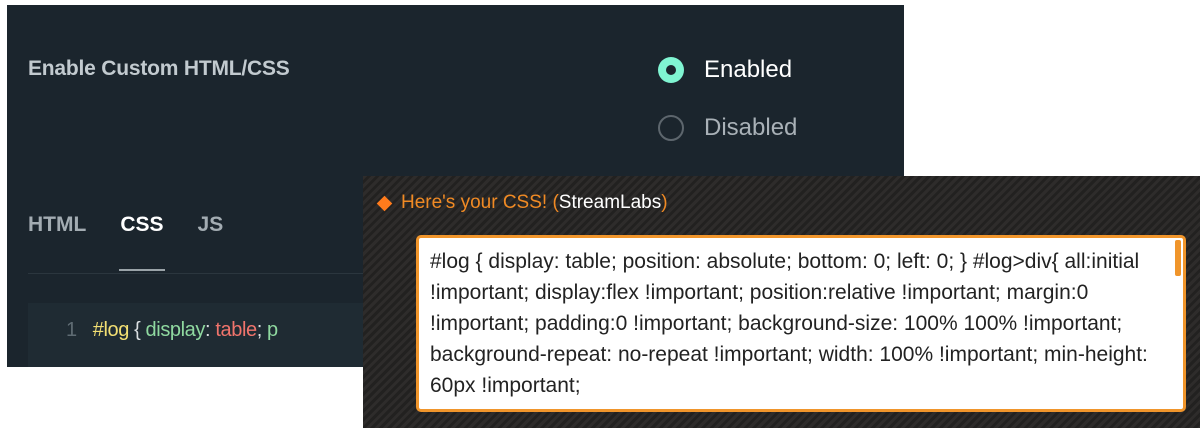 The image size is (1200, 428). What do you see at coordinates (664, 202) in the screenshot?
I see `popup-title-suffix: )` at bounding box center [664, 202].